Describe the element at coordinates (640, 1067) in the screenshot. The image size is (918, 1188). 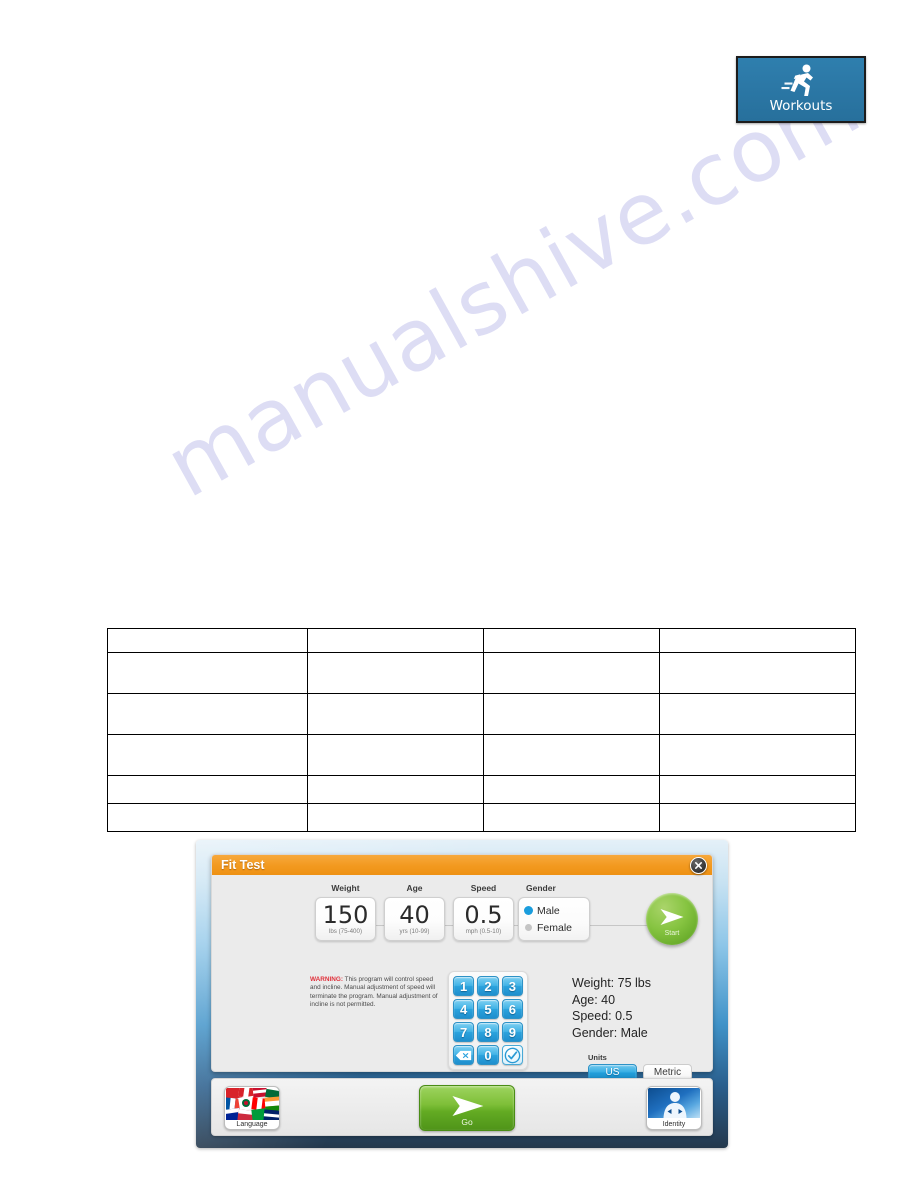
I see `units-toggle-group: Units US Metric` at that location.